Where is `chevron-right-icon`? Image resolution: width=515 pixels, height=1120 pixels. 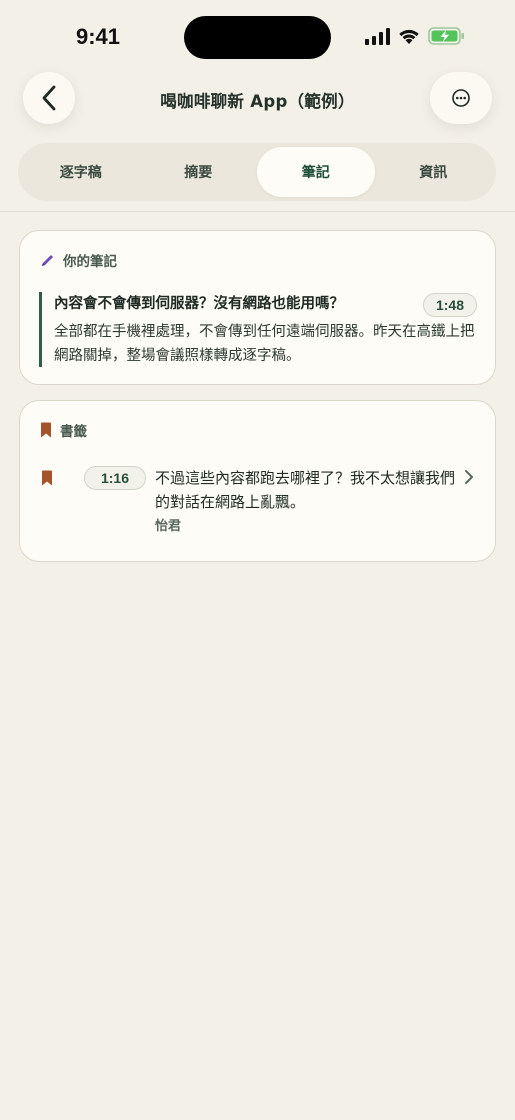 chevron-right-icon is located at coordinates (469, 477).